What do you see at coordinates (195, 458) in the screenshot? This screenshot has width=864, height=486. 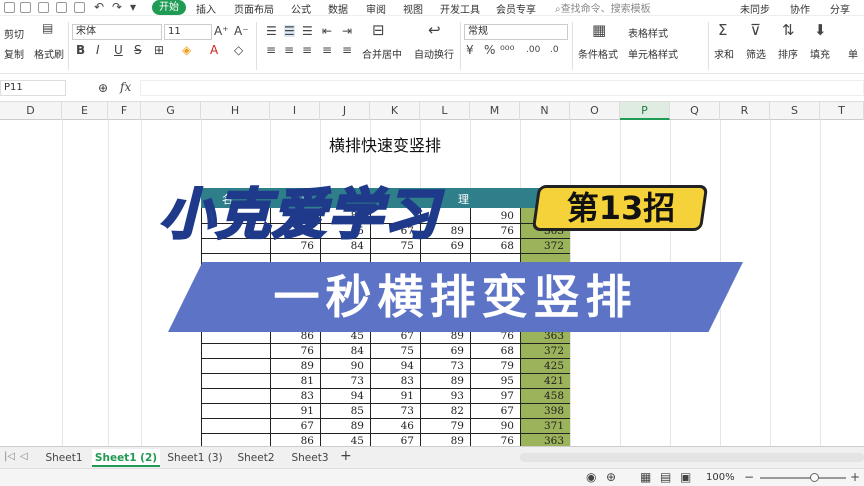 I see `sheet-tab: Sheet1 (3)` at bounding box center [195, 458].